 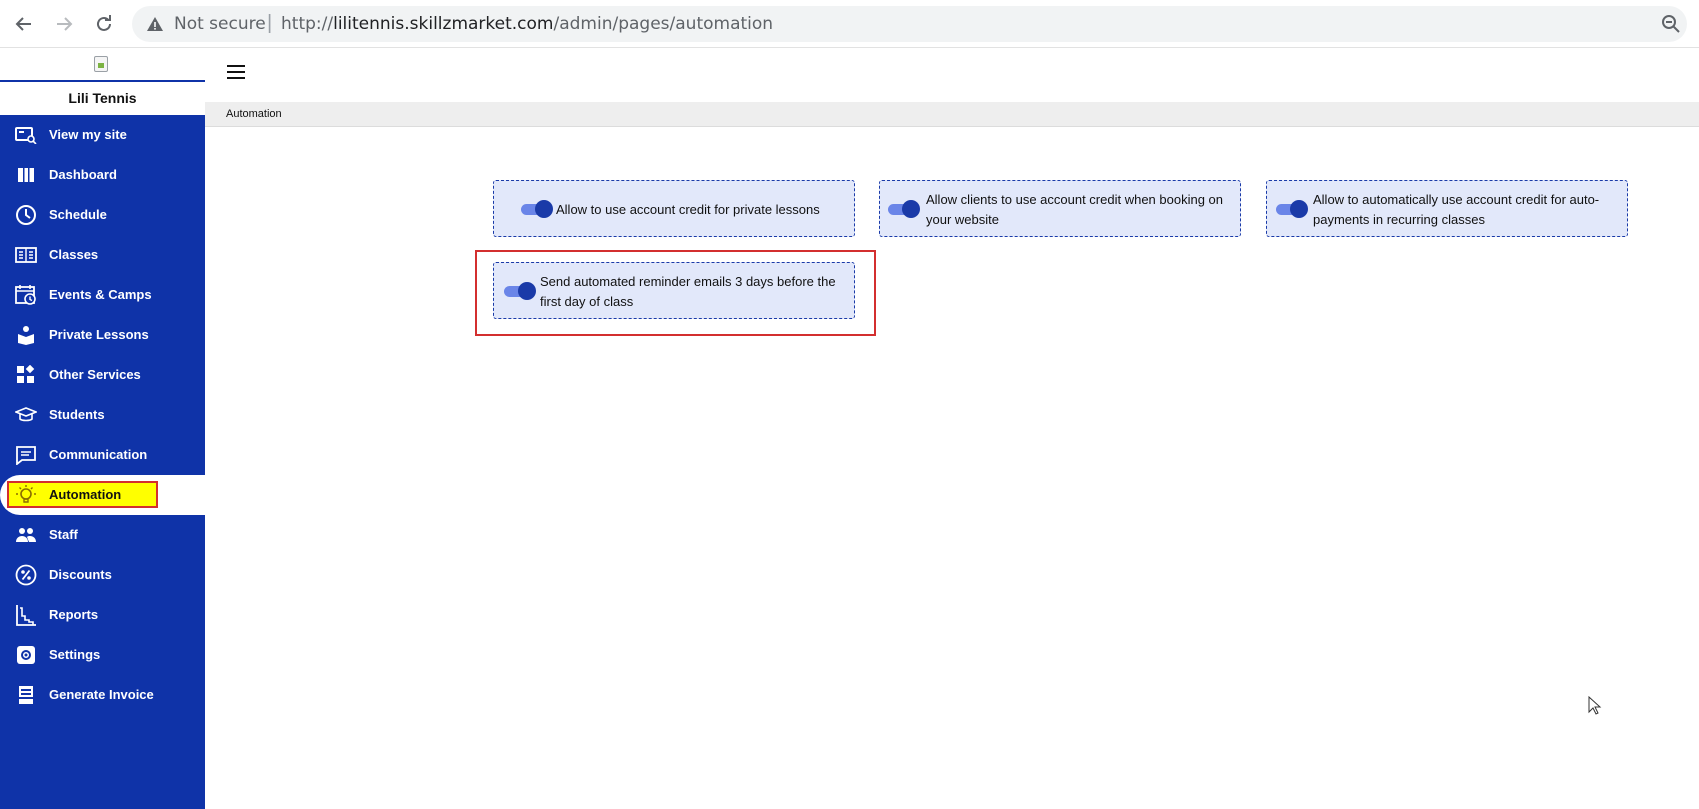 I want to click on top-bar, so click(x=952, y=75).